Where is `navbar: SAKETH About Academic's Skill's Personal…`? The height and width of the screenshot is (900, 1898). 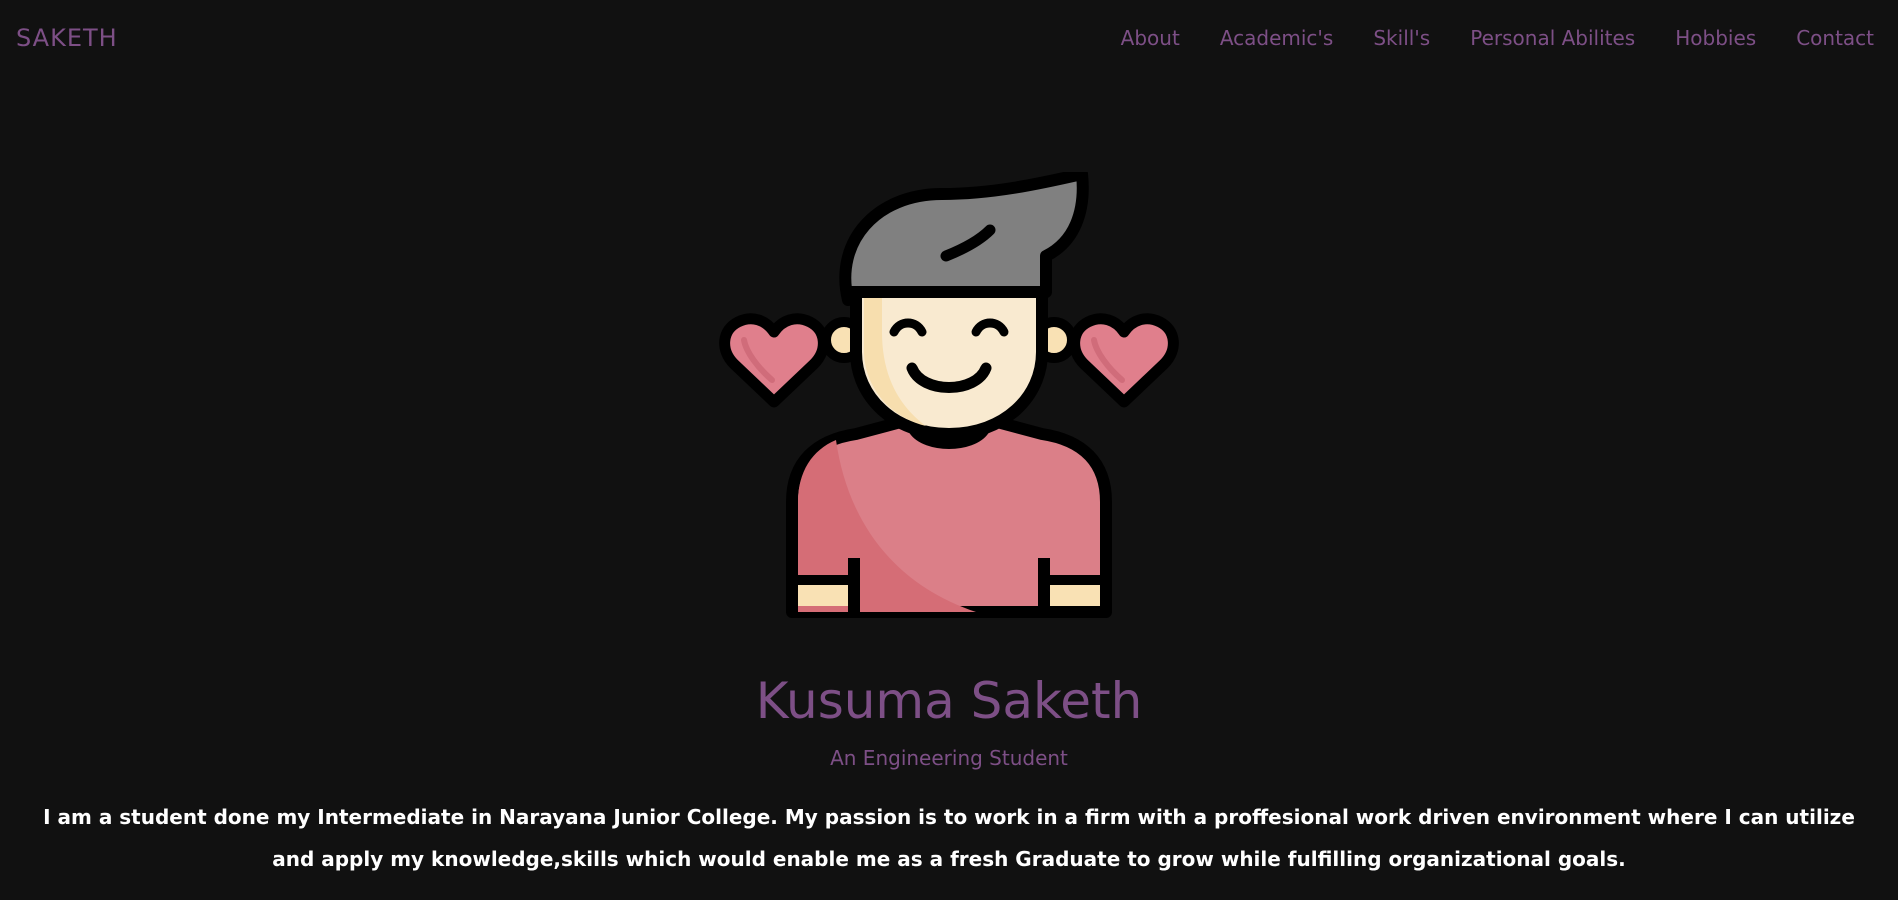
navbar: SAKETH About Academic's Skill's Personal… is located at coordinates (949, 38).